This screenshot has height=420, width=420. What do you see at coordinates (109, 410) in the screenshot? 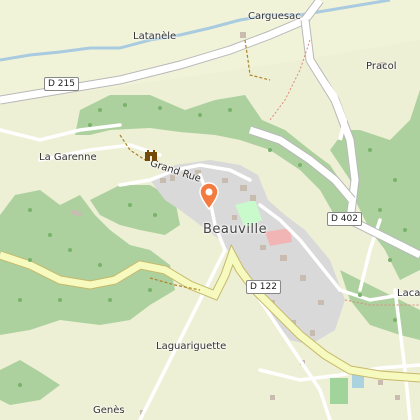
I see `place-label-genes: Genès` at bounding box center [109, 410].